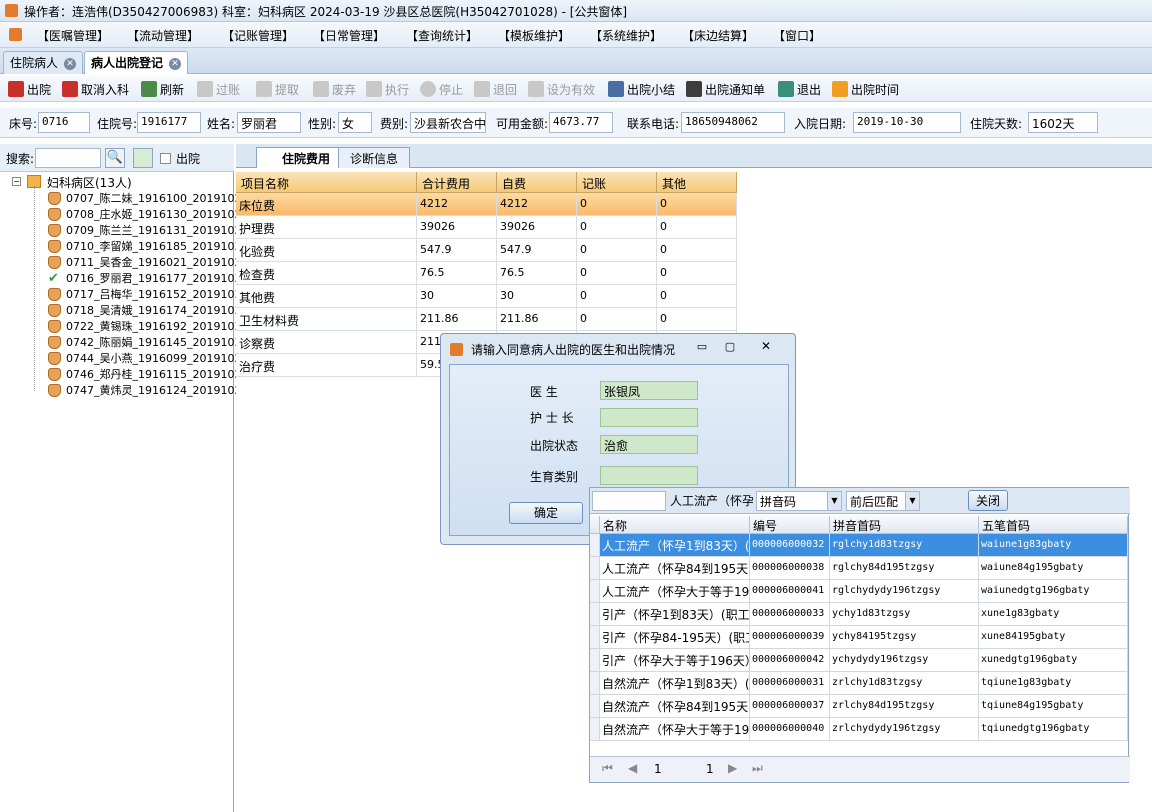  Describe the element at coordinates (387, 89) in the screenshot. I see `execute-button: 执行` at that location.